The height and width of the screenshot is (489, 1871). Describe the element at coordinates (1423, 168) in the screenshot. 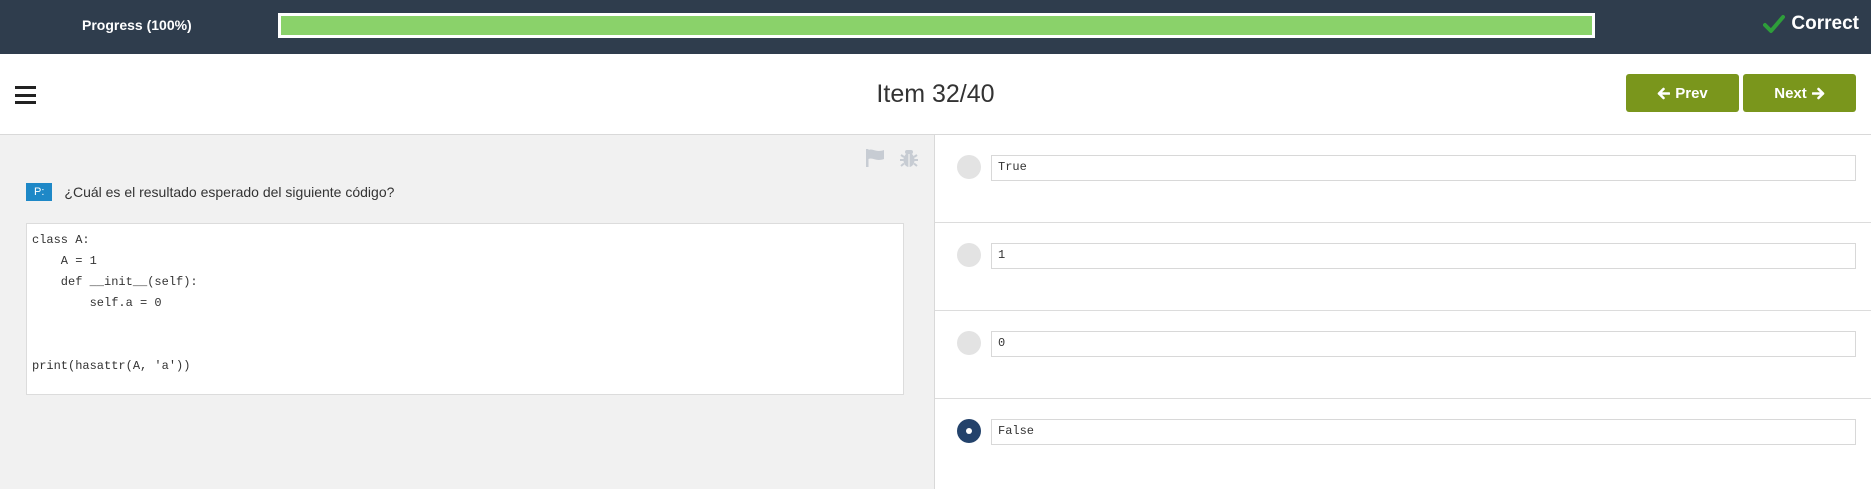

I see `answer-text: True` at that location.